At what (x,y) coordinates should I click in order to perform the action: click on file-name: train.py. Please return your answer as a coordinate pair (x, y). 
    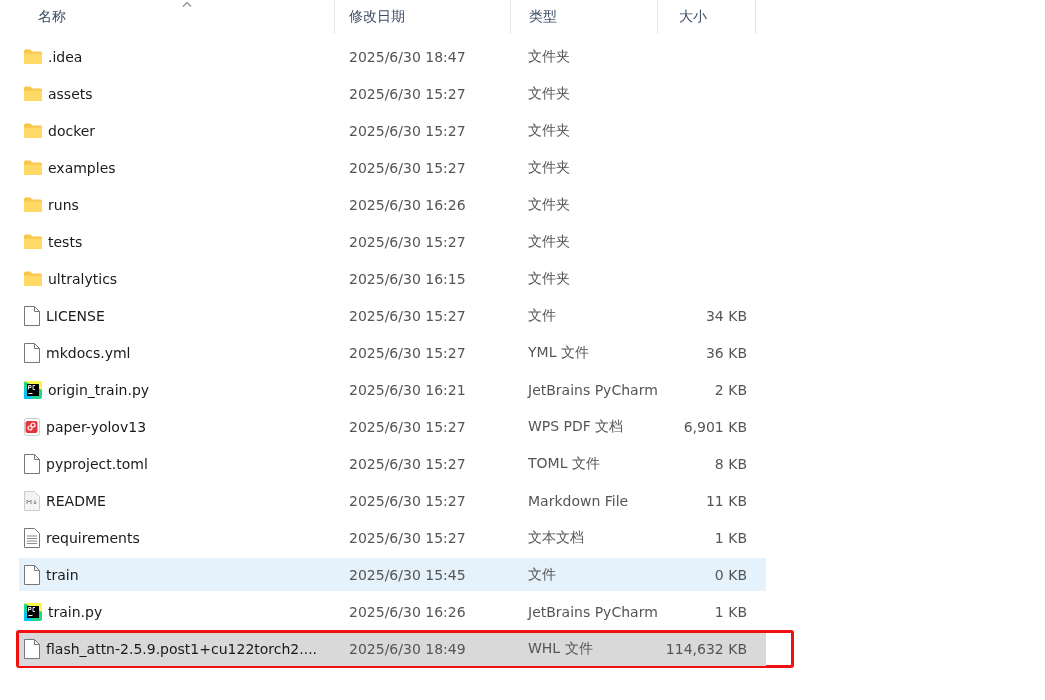
    Looking at the image, I should click on (75, 611).